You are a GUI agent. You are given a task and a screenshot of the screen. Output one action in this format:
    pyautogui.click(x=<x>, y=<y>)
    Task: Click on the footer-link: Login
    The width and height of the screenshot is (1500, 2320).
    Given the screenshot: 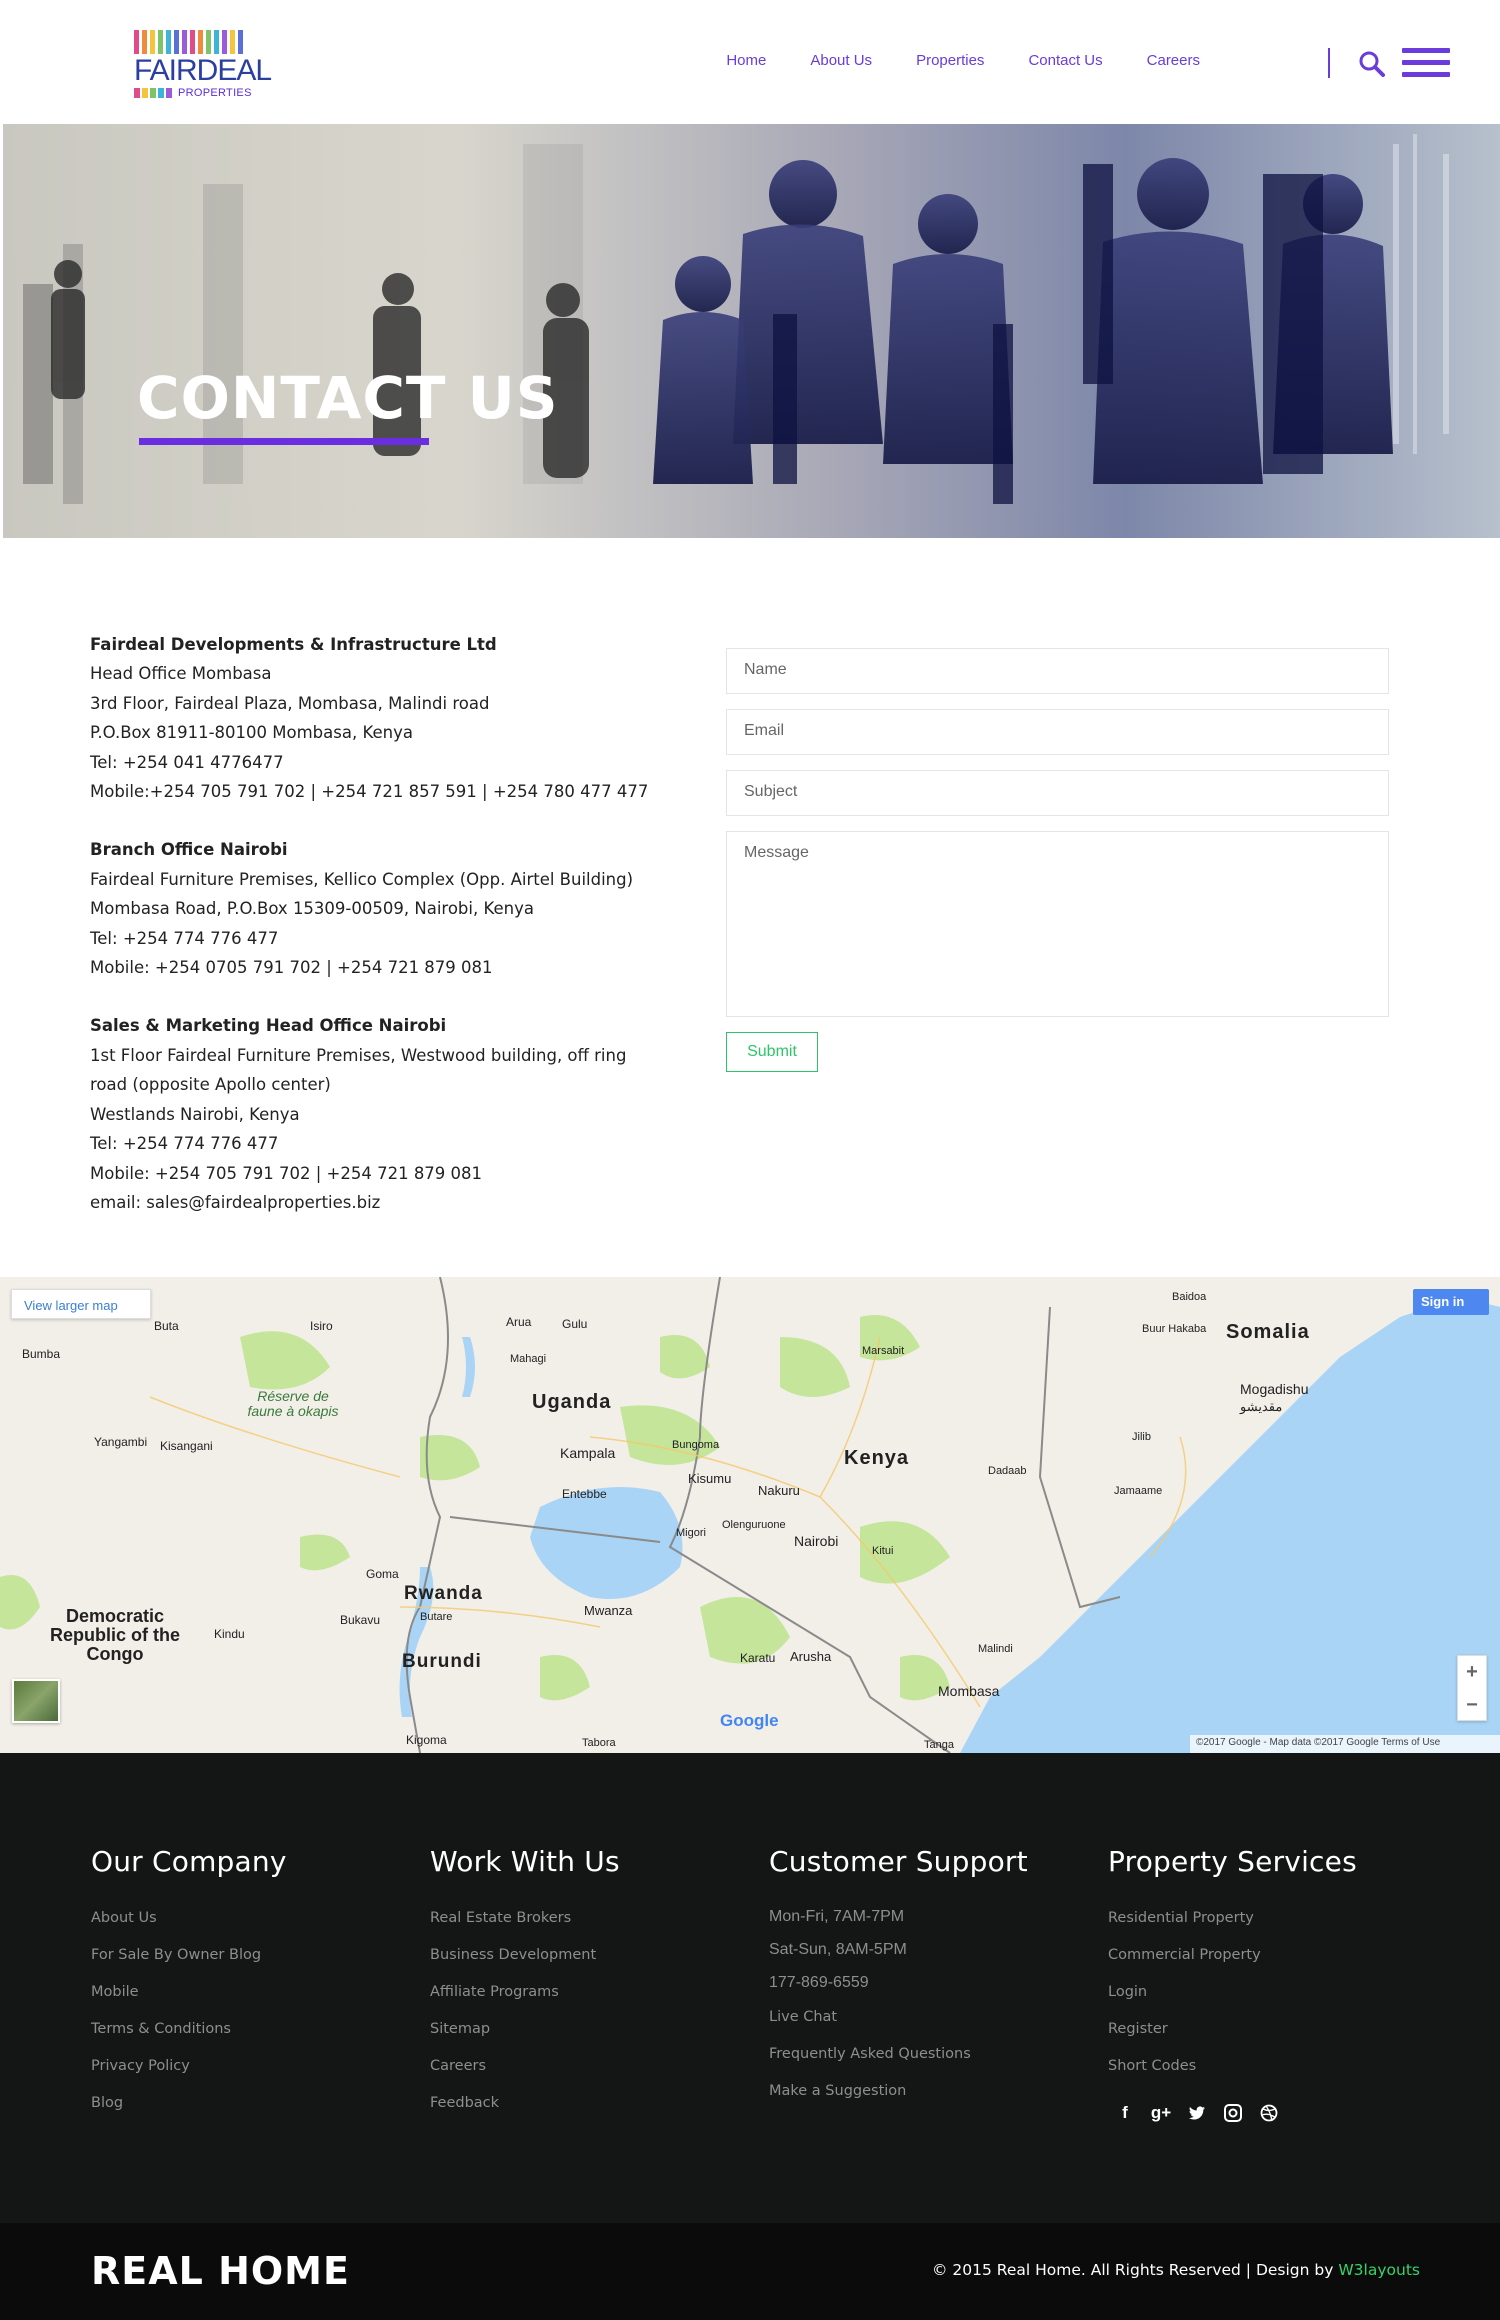 What is the action you would take?
    pyautogui.click(x=1232, y=1992)
    